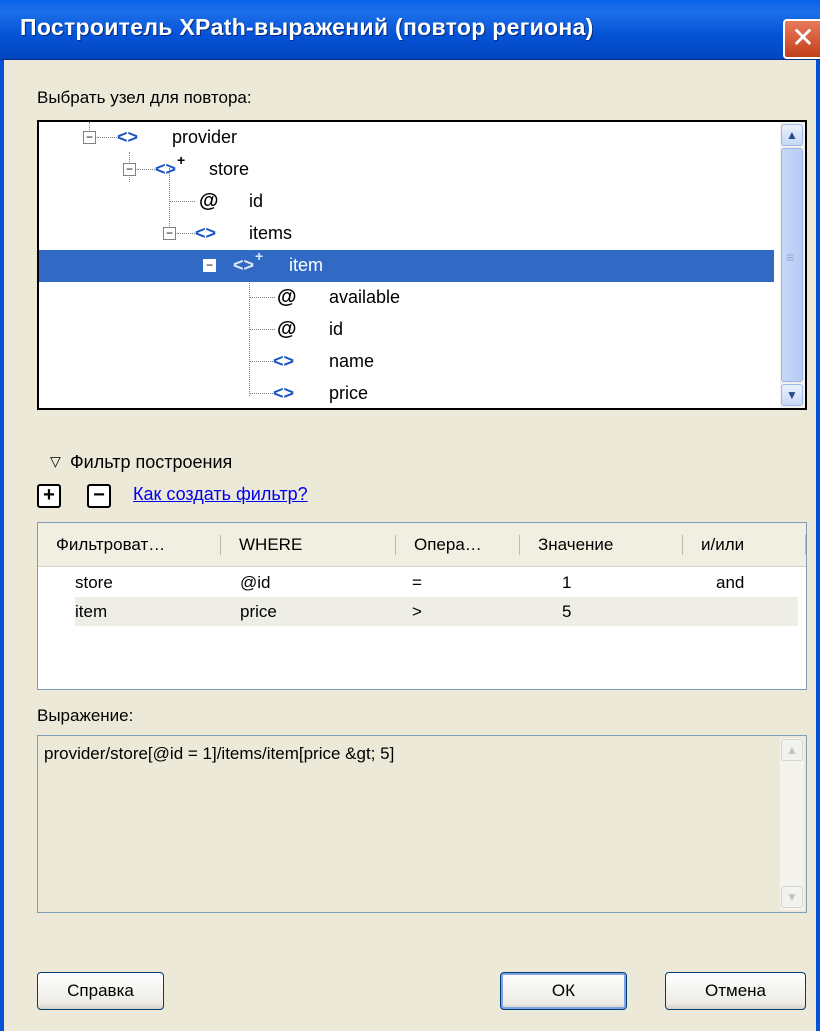 The image size is (820, 1031). Describe the element at coordinates (417, 611) in the screenshot. I see `cell-operator: >` at that location.